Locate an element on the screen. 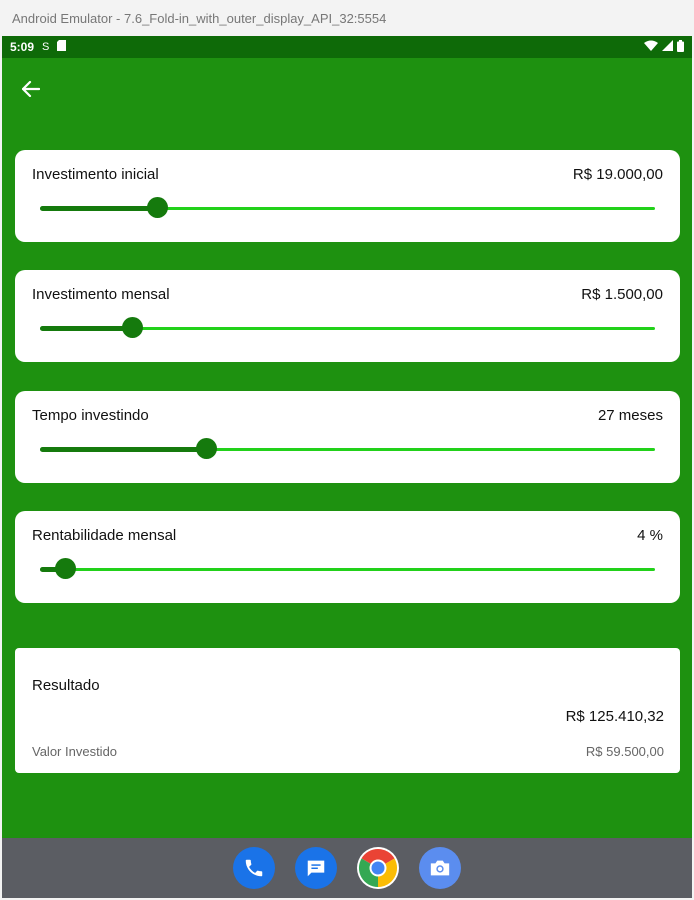 The height and width of the screenshot is (900, 694). result-label: Resultado is located at coordinates (66, 685).